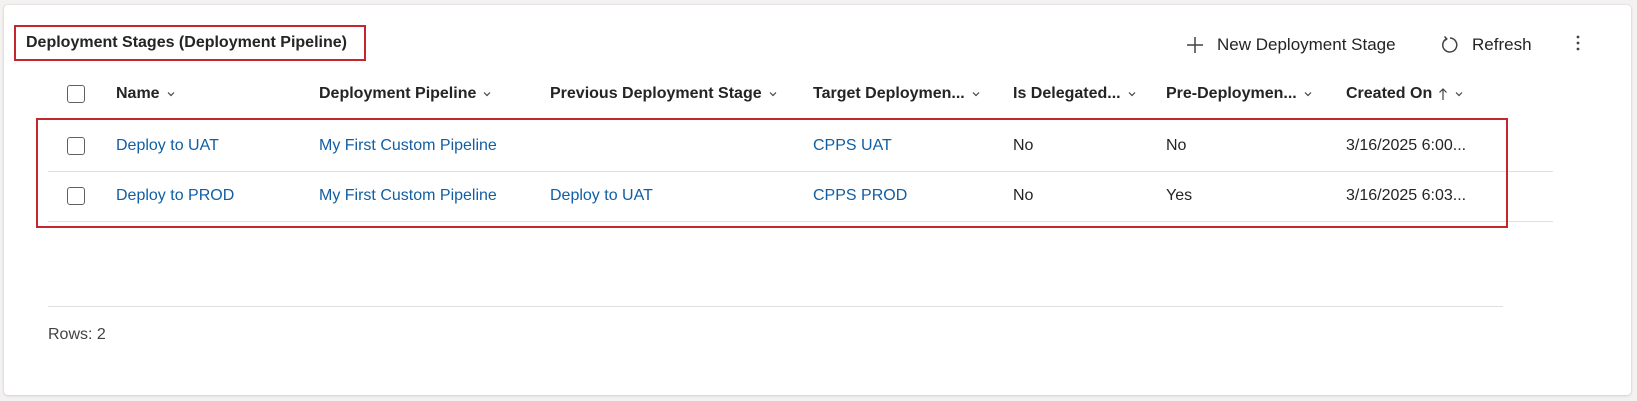  I want to click on sort-ascending-arrow-icon, so click(1443, 94).